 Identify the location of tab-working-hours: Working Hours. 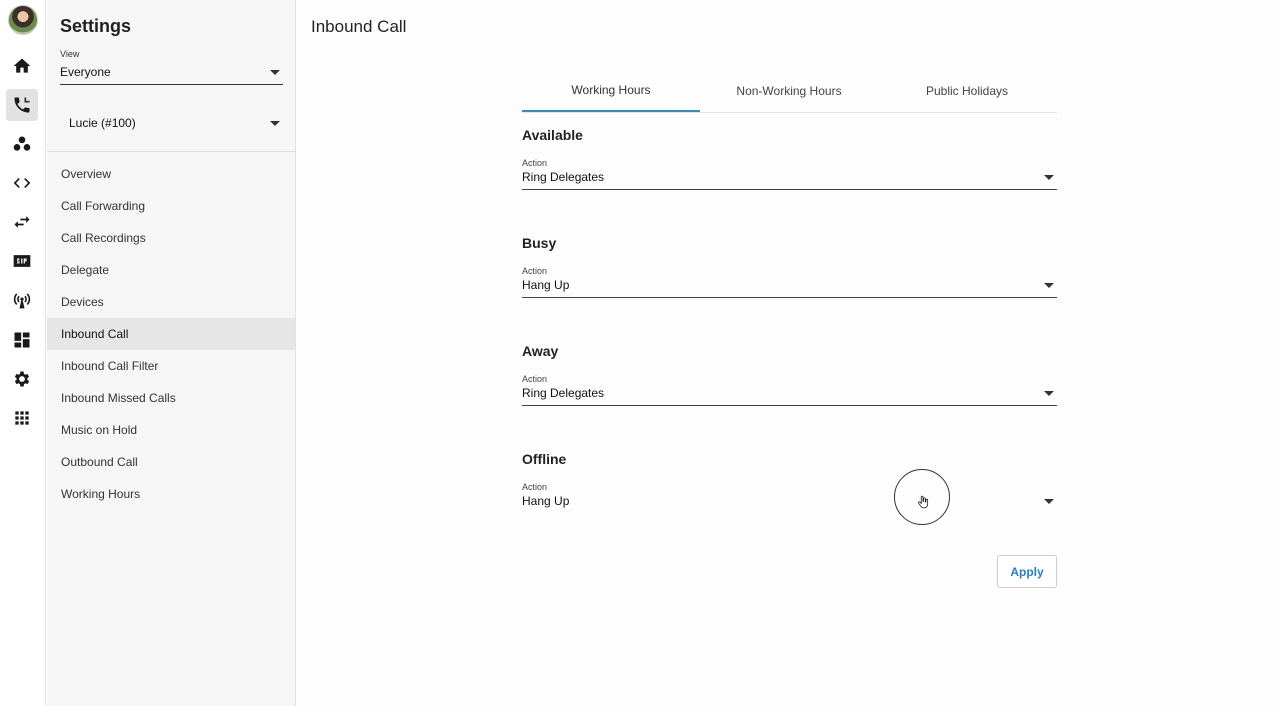
(611, 91).